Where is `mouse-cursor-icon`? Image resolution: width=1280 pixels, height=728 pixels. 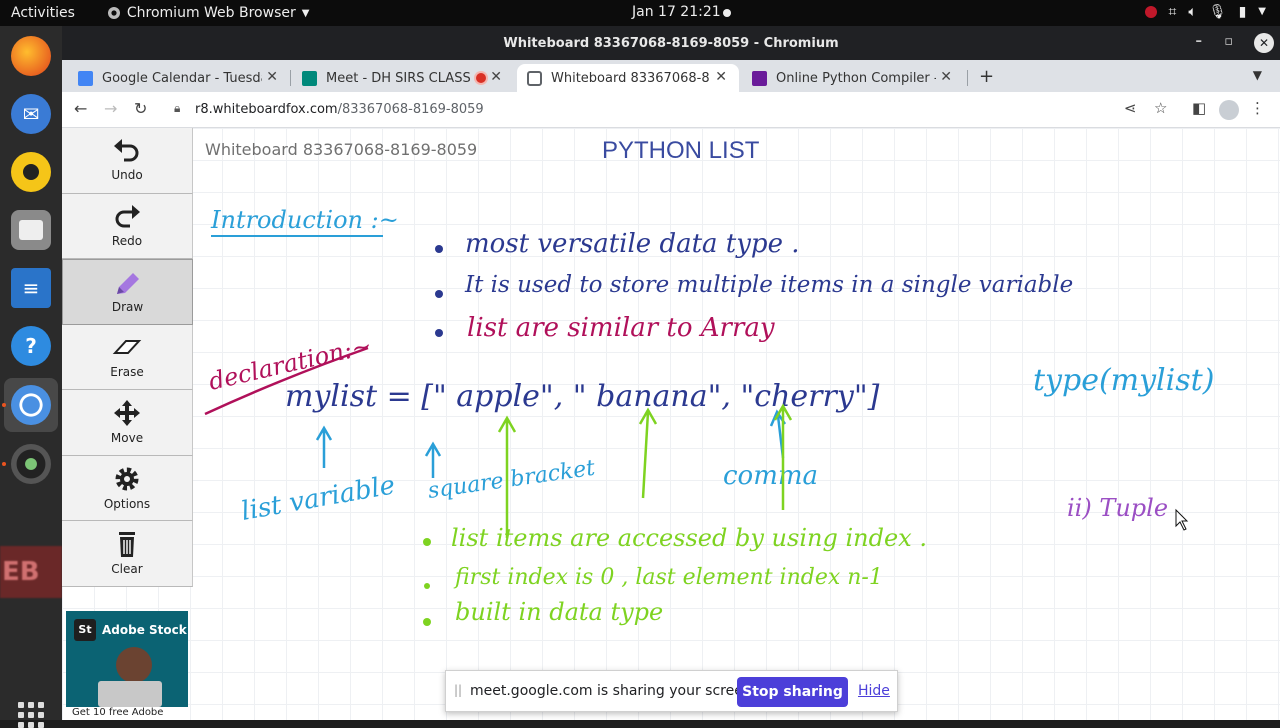
mouse-cursor-icon is located at coordinates (1182, 519).